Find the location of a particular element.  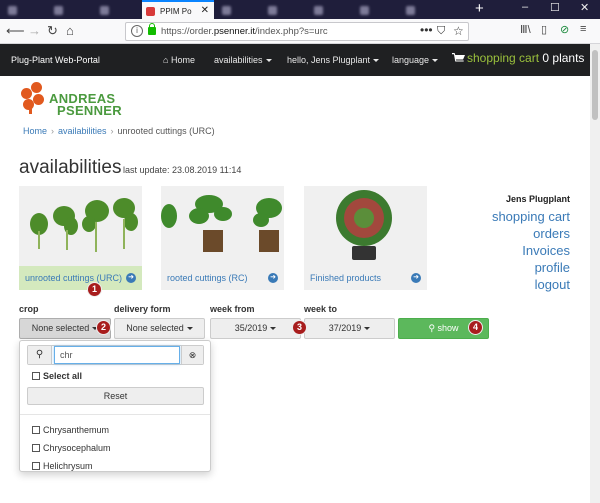

card-unrooted-cuttings: unrooted cuttings (URC) ➜ is located at coordinates (80, 238).